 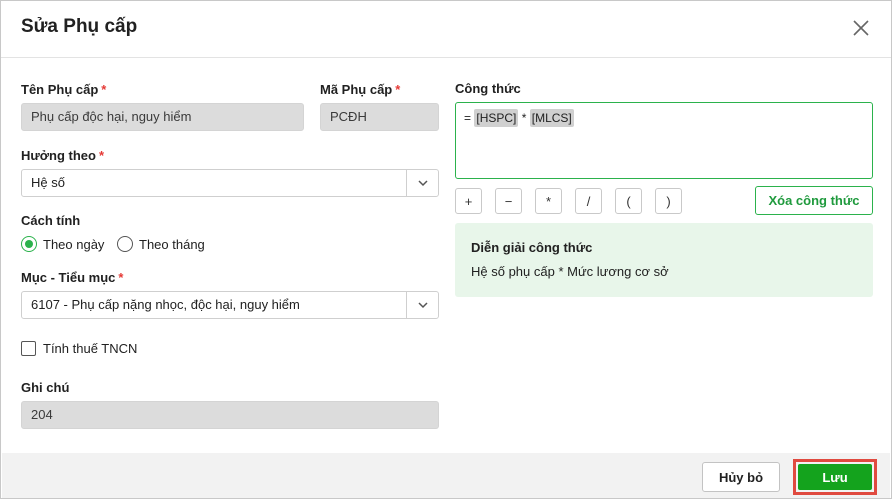 I want to click on pit-label: Tính thuế TNCN, so click(x=90, y=348).